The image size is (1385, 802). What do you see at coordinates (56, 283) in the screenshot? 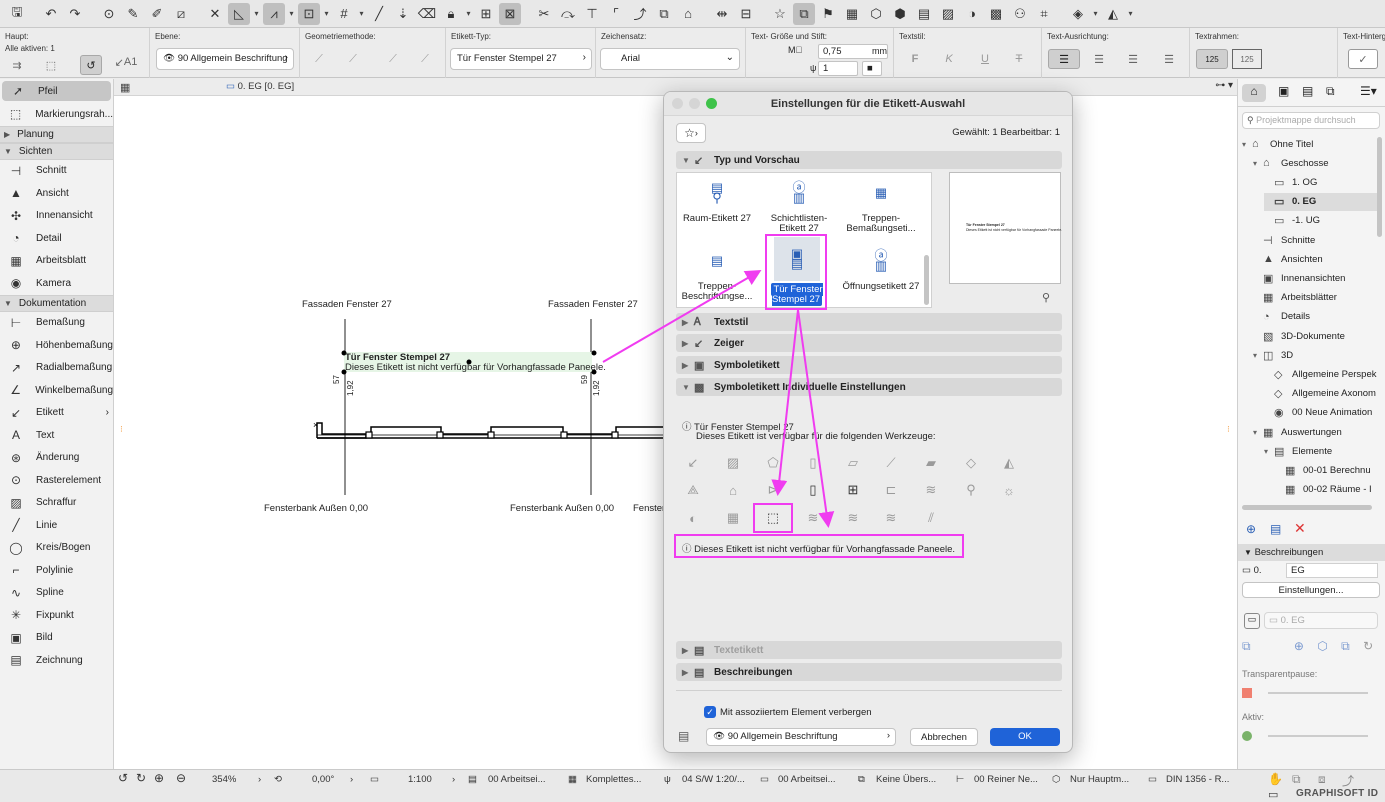
I see `tool-camera: ◉ Kamera` at bounding box center [56, 283].